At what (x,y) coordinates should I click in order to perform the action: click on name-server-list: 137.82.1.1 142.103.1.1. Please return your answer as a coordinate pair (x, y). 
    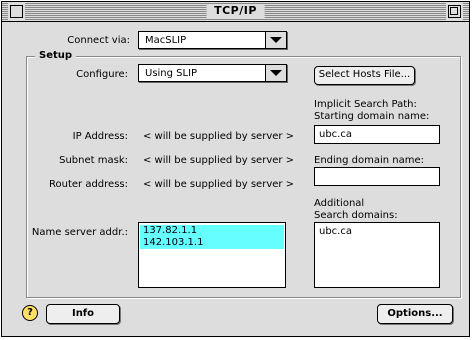
    Looking at the image, I should click on (212, 255).